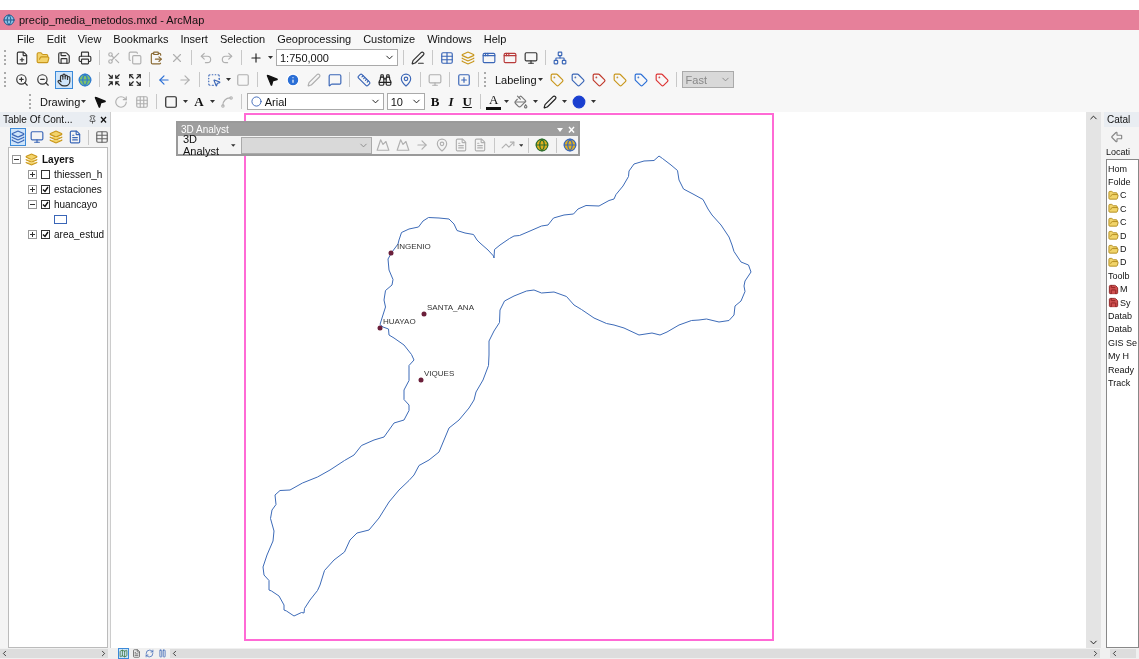 This screenshot has width=1139, height=659. What do you see at coordinates (56, 38) in the screenshot?
I see `menu-item: Edit` at bounding box center [56, 38].